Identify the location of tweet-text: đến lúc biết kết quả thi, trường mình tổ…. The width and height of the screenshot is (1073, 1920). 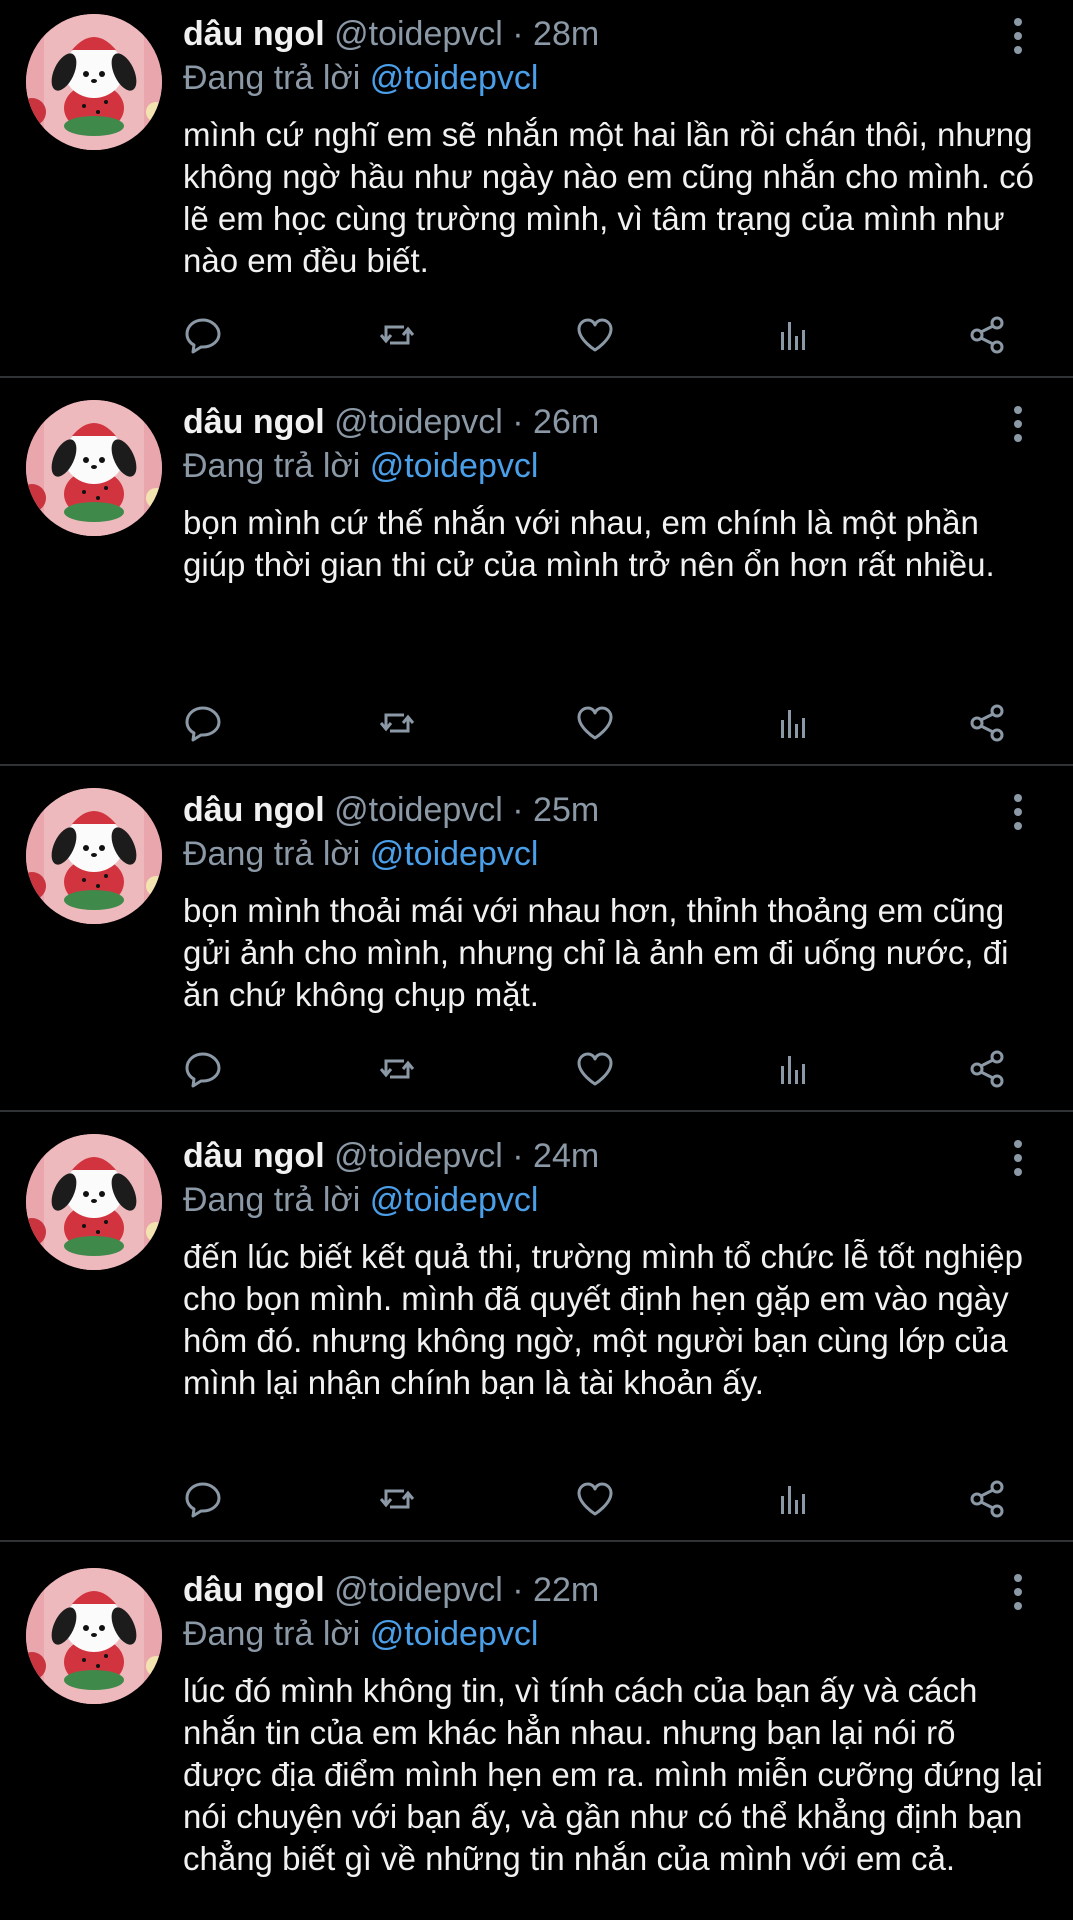
(603, 1319).